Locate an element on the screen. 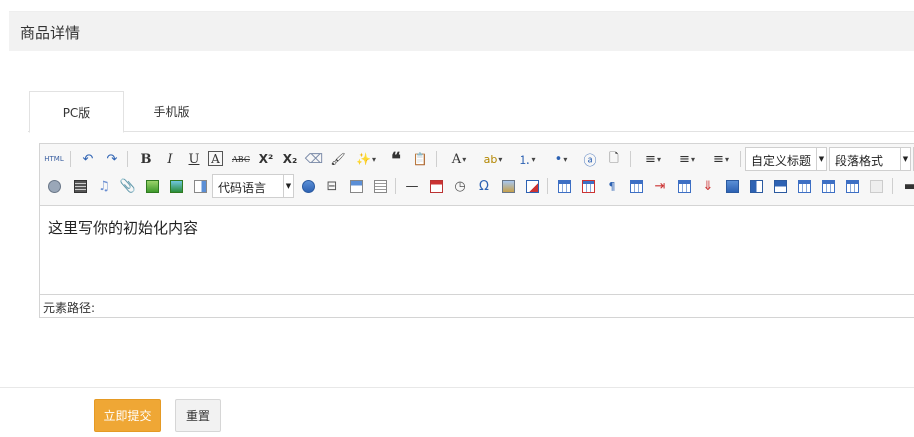 This screenshot has height=437, width=914. toolbar-row-2: ♫ 📎 代码语言 ▼ ⊟ — ◷ Ω ¶ ⇥ ⇓ ▬ is located at coordinates (479, 186).